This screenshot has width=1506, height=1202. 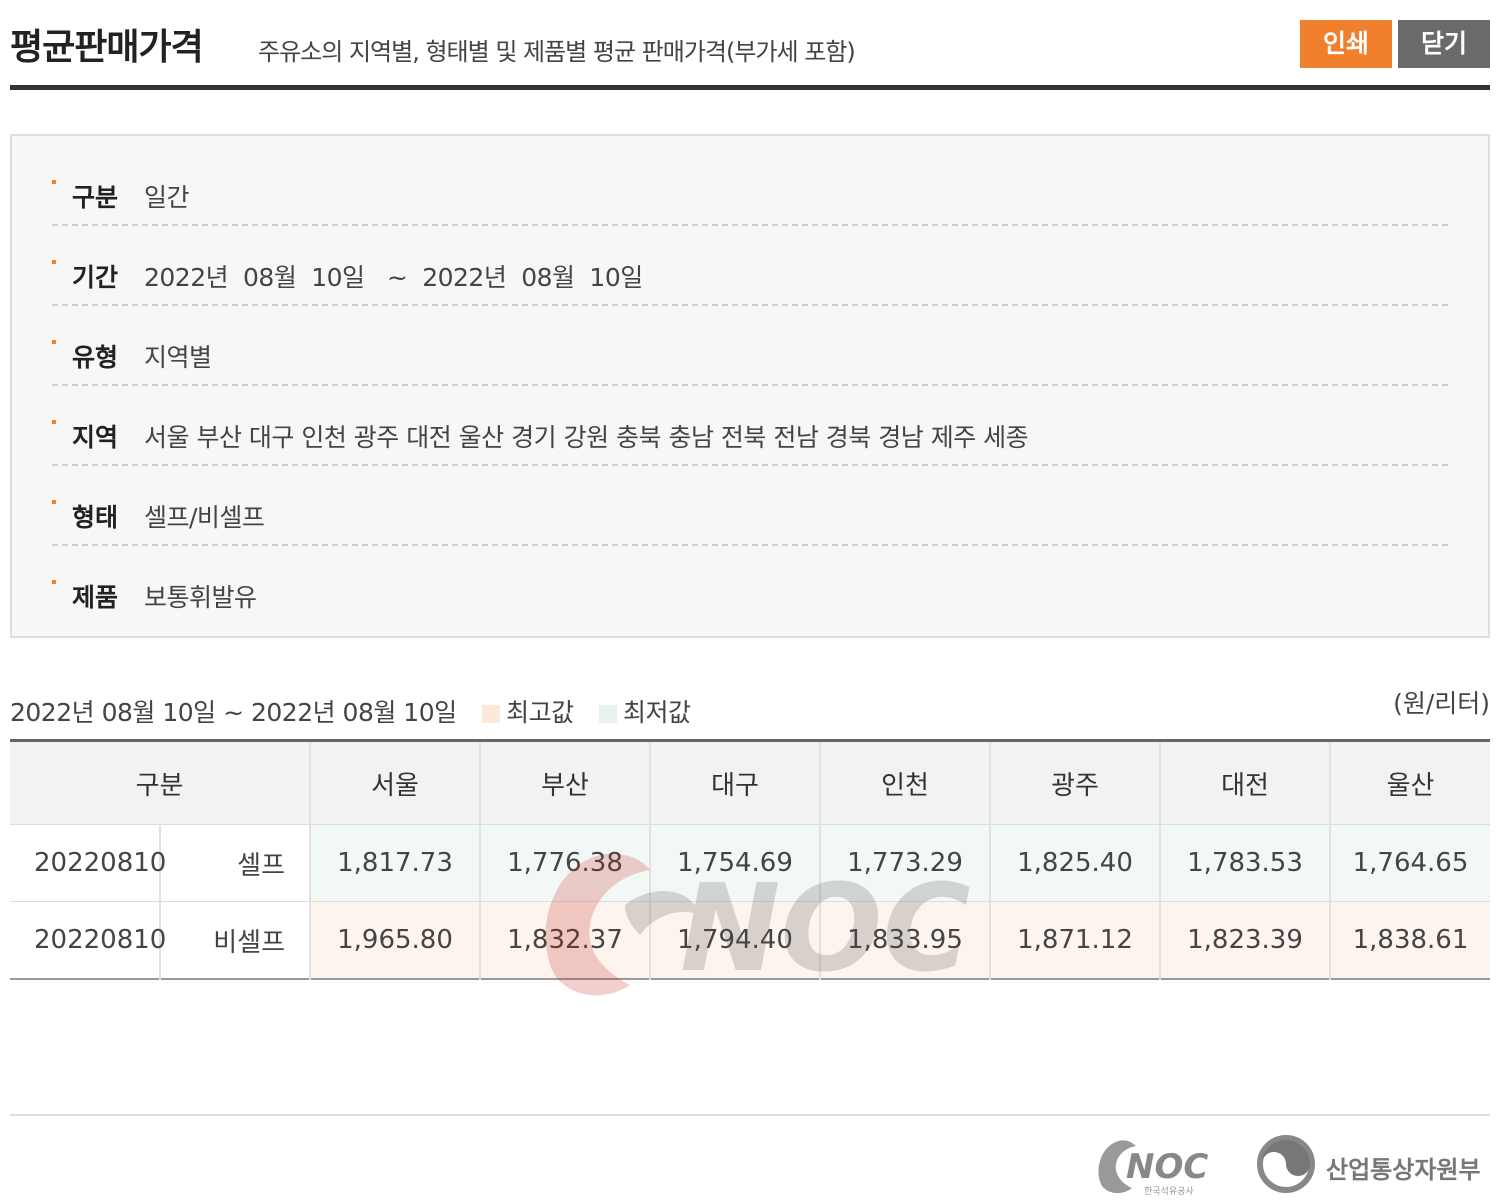 What do you see at coordinates (1075, 863) in the screenshot?
I see `cell-value: 1,825.40` at bounding box center [1075, 863].